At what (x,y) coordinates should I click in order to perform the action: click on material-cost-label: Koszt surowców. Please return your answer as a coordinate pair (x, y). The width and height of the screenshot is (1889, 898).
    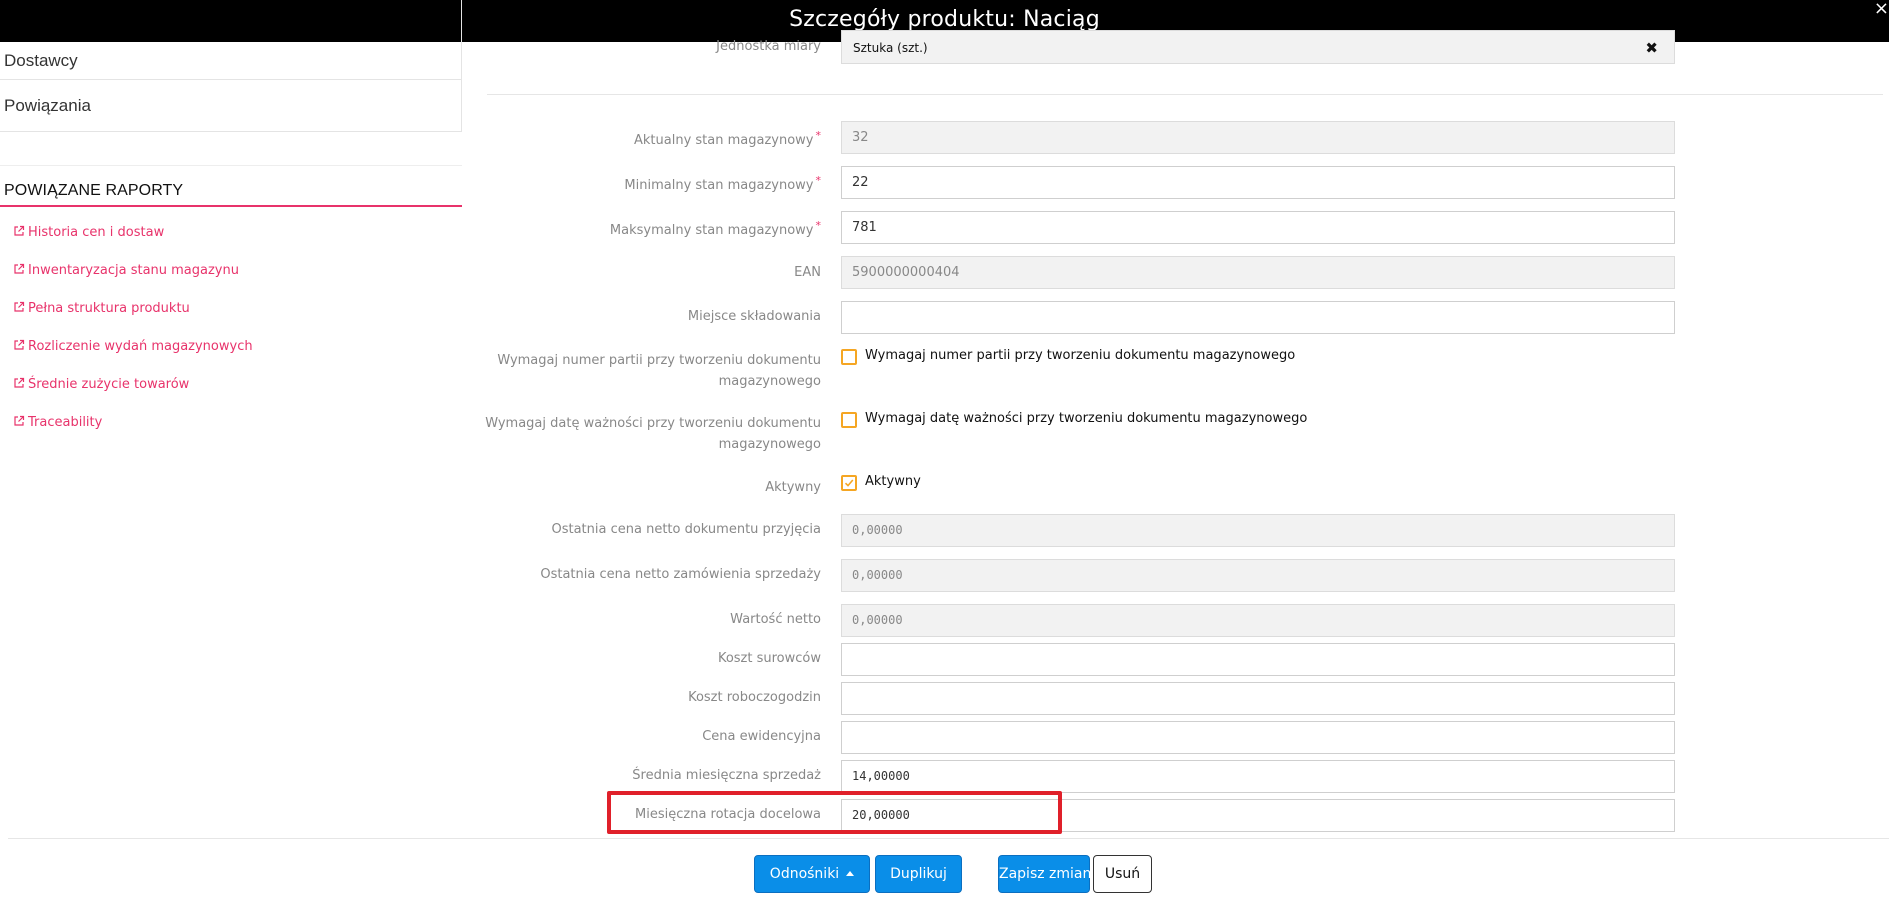
    Looking at the image, I should click on (769, 658).